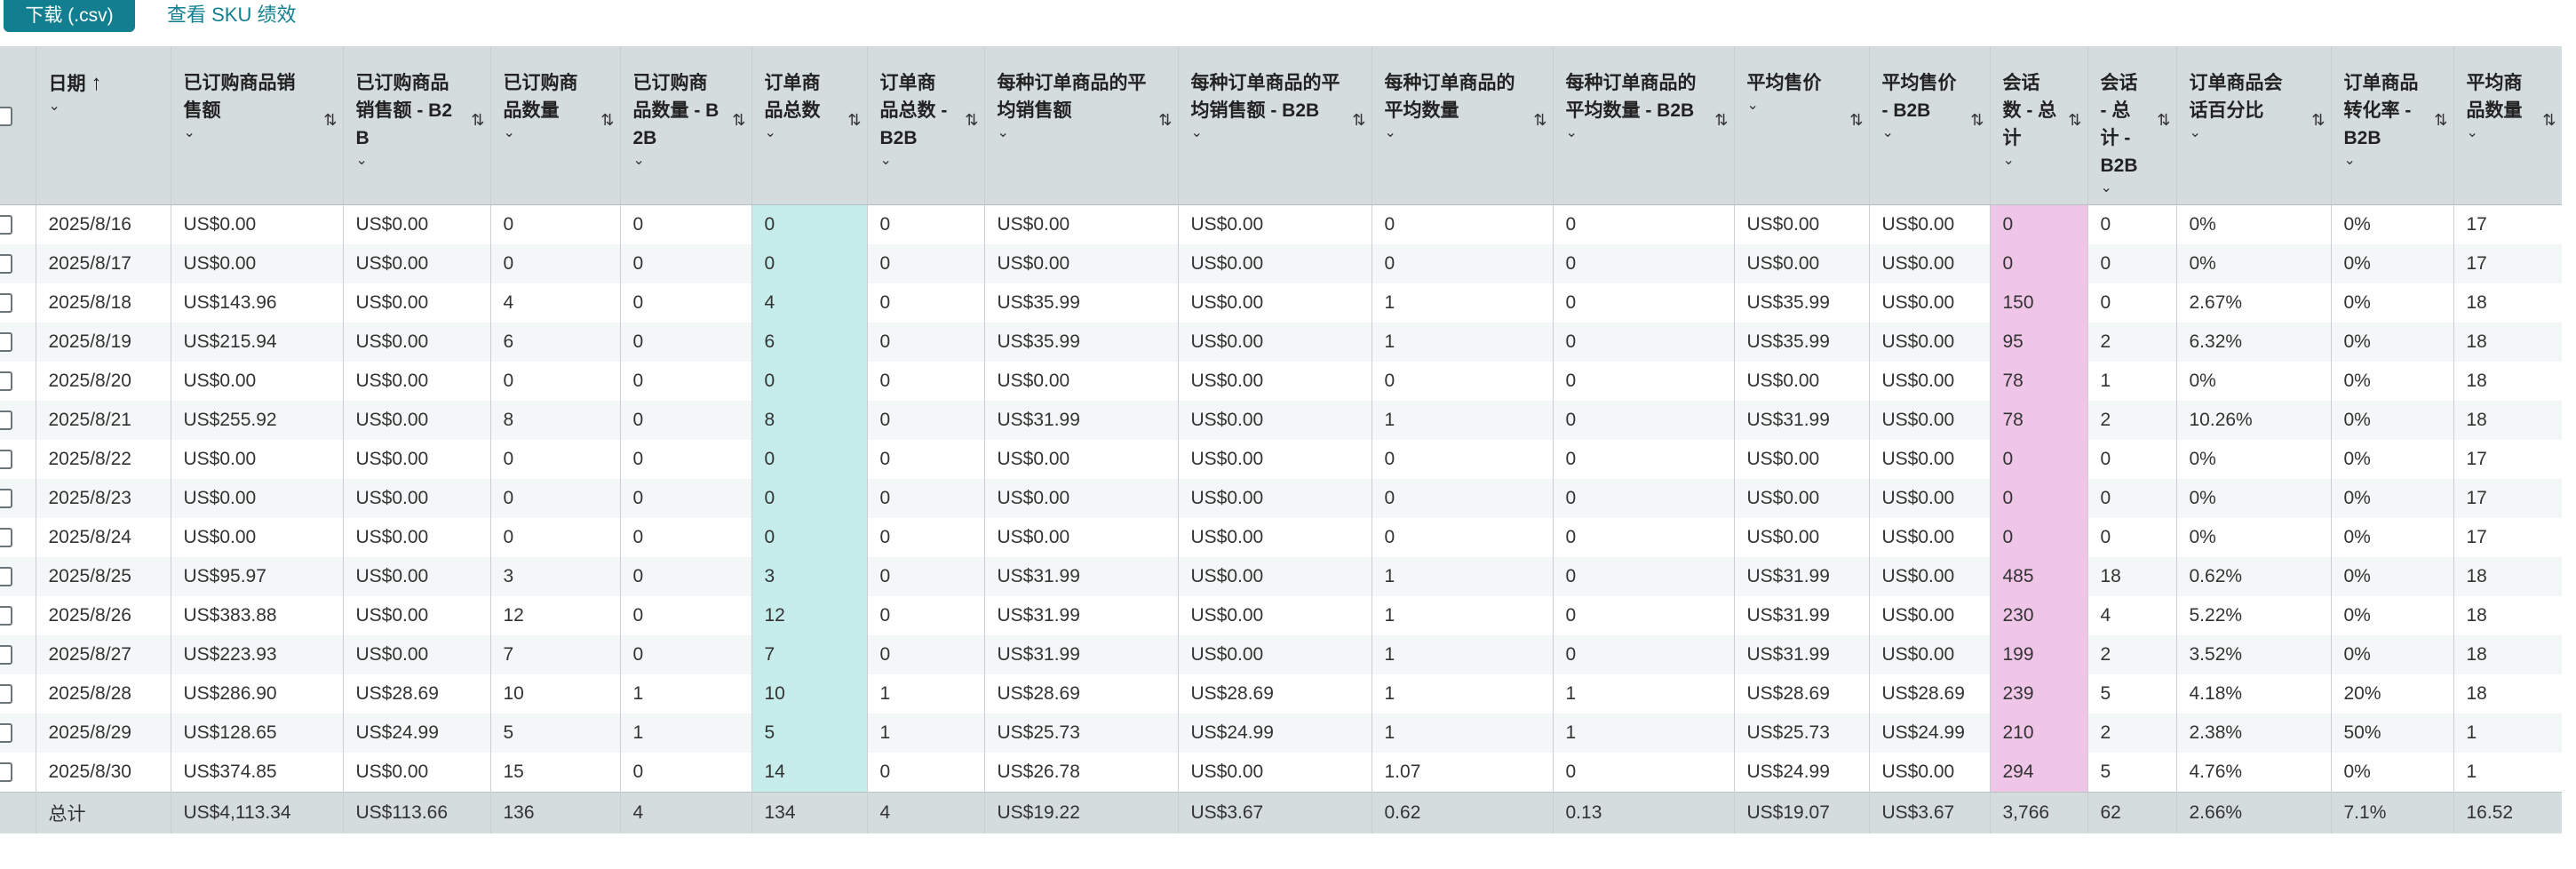  What do you see at coordinates (555, 577) in the screenshot?
I see `table-cell: 3` at bounding box center [555, 577].